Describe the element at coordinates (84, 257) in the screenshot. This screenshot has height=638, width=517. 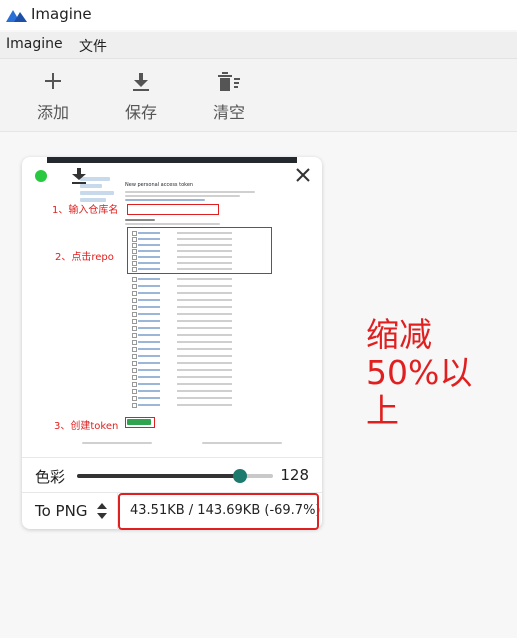
I see `annotation-step2: 2、点击repo` at that location.